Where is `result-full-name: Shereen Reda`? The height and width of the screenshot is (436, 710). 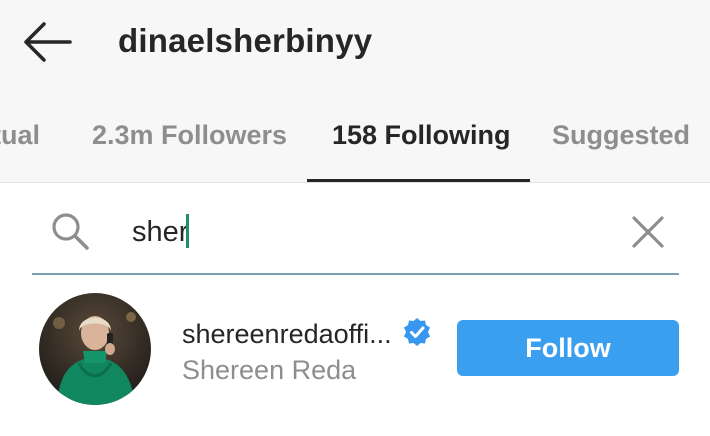
result-full-name: Shereen Reda is located at coordinates (269, 370).